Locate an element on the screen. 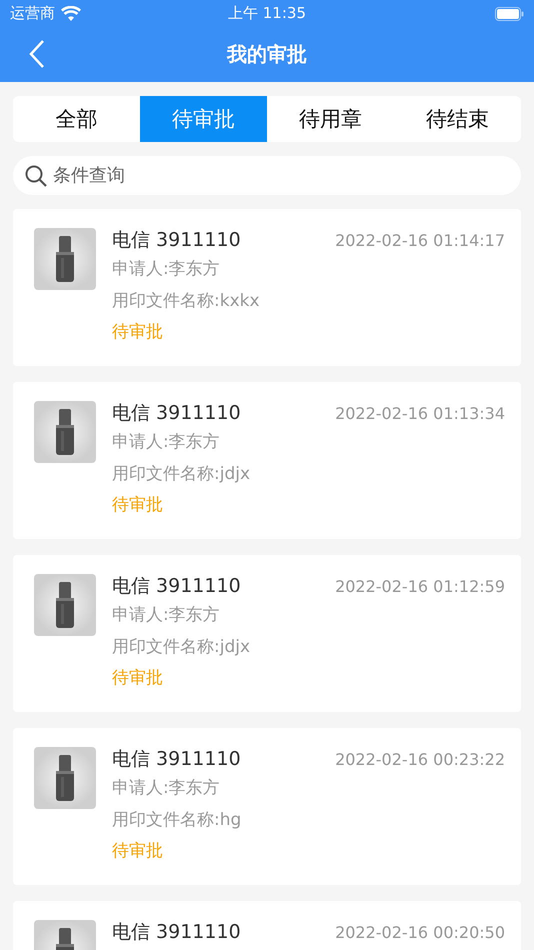 The height and width of the screenshot is (950, 534). file-name-text: 用印文件名称:hg is located at coordinates (177, 820).